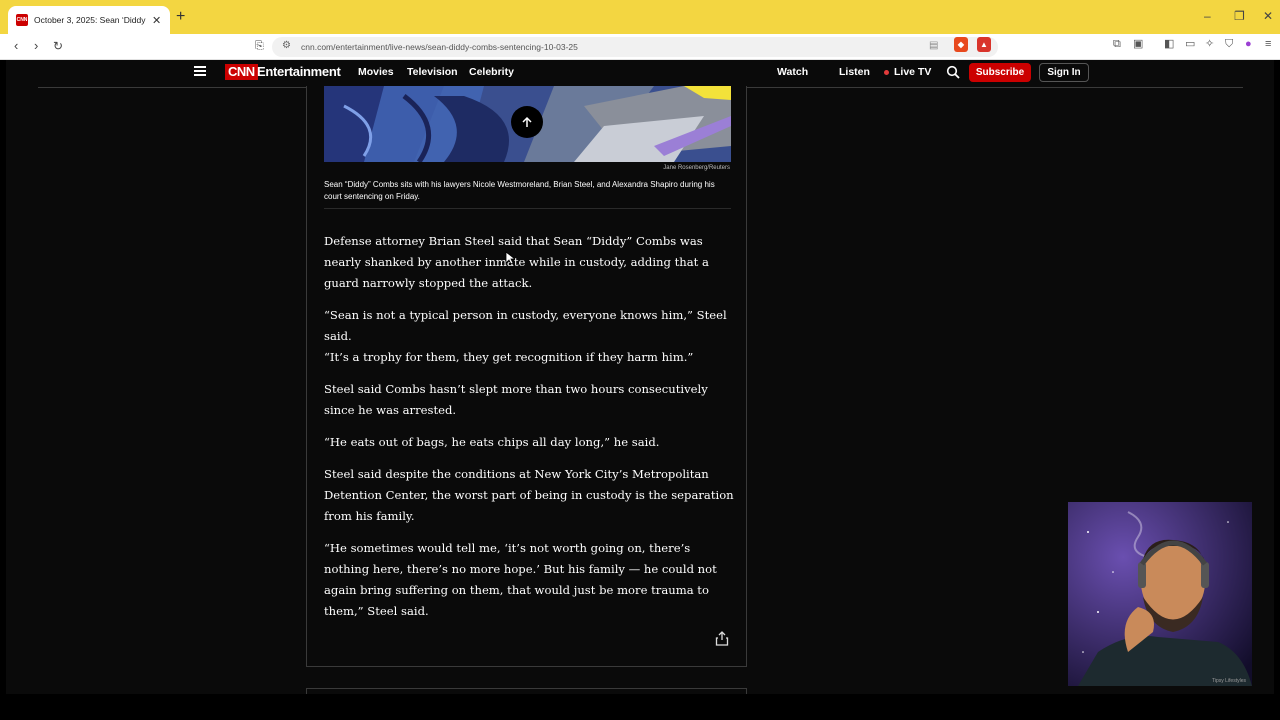 The image size is (1280, 720). I want to click on new-tab-icon: +, so click(180, 17).